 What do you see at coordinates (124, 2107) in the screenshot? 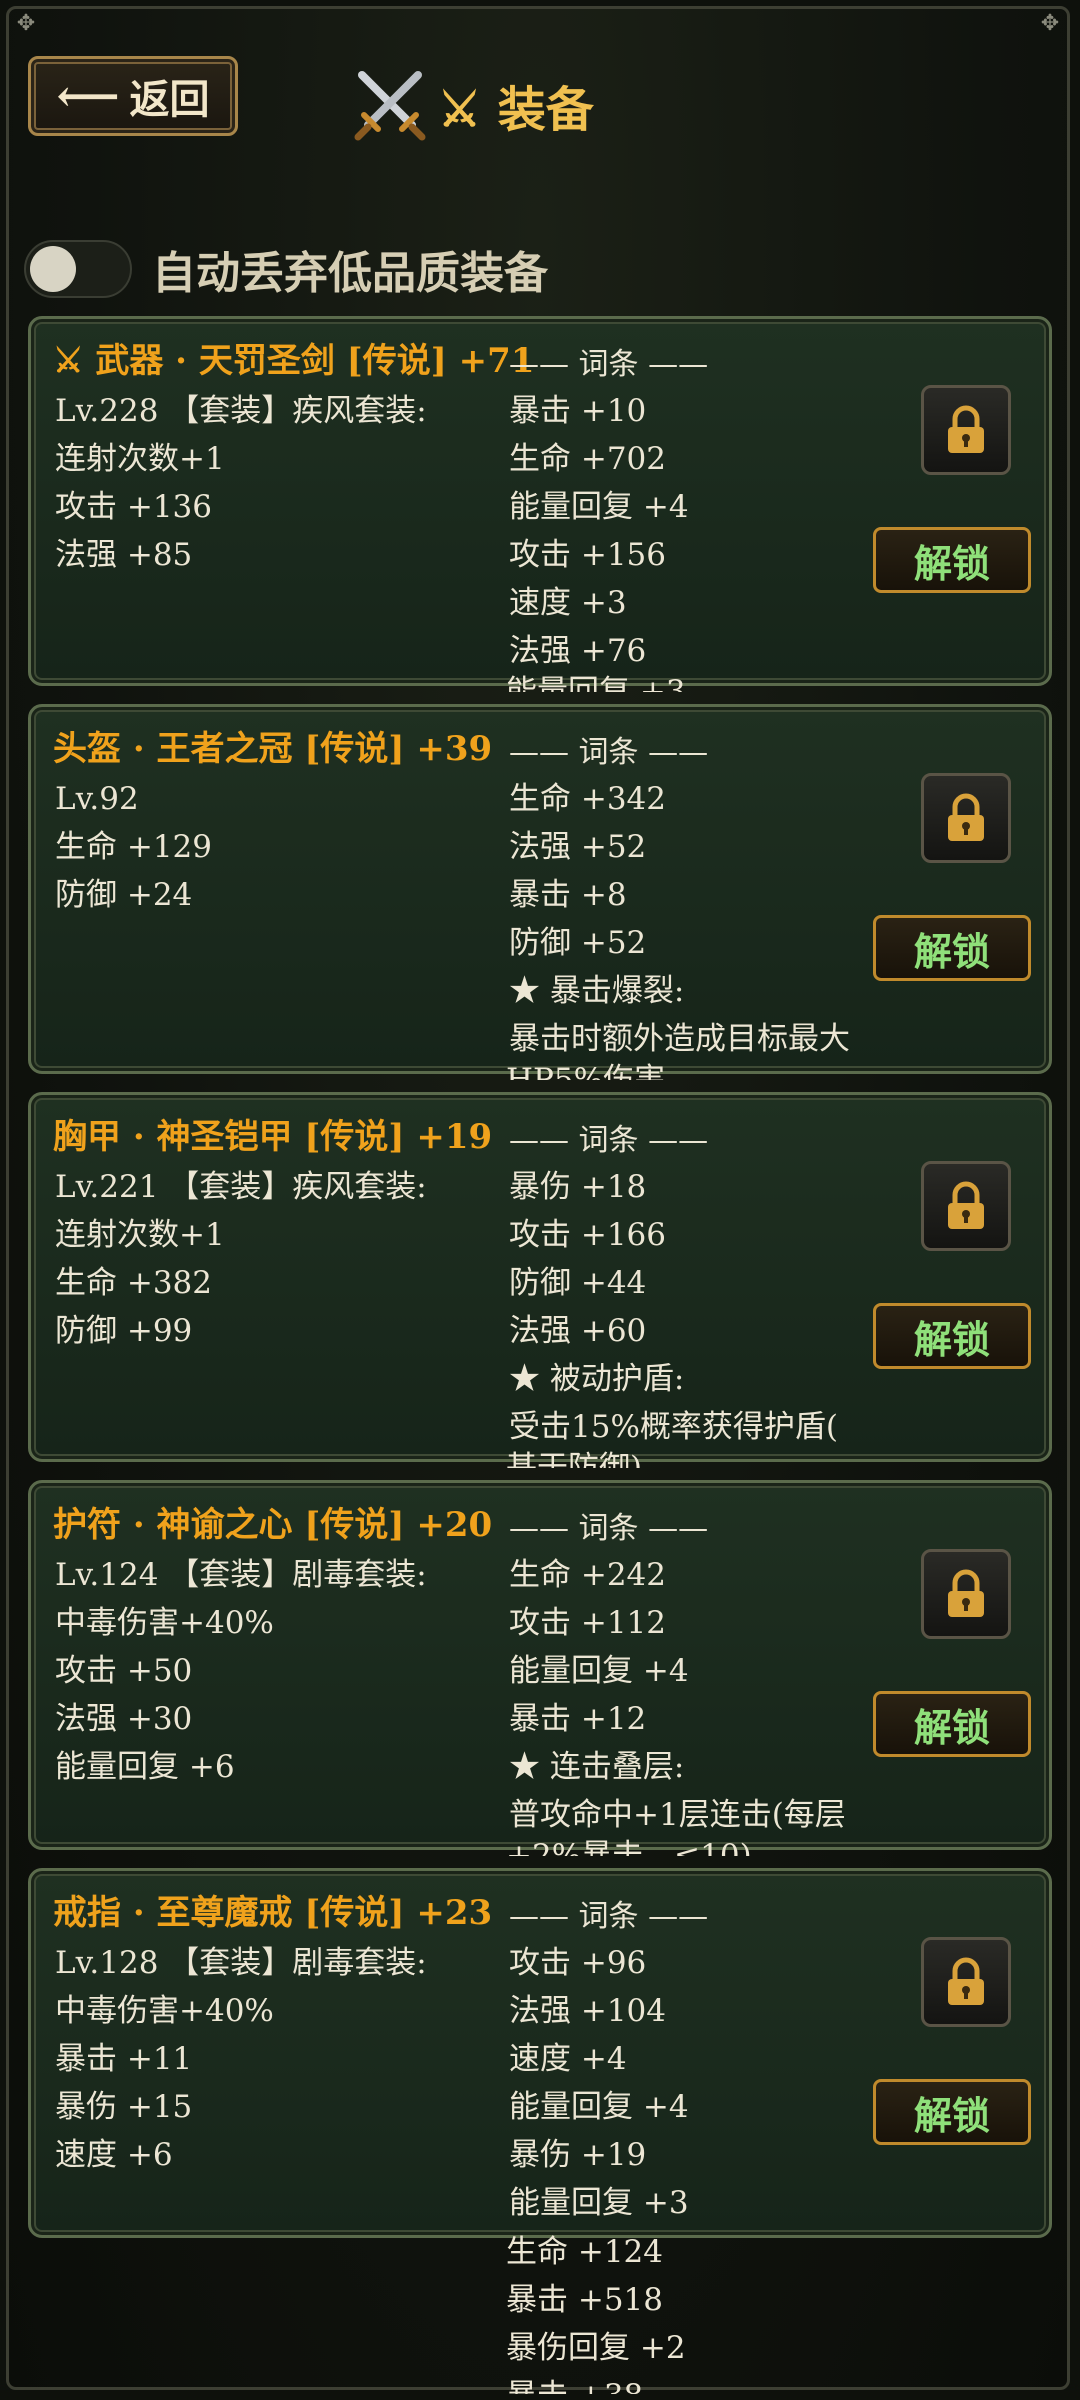
I see `stat-line: 暴伤 +15` at bounding box center [124, 2107].